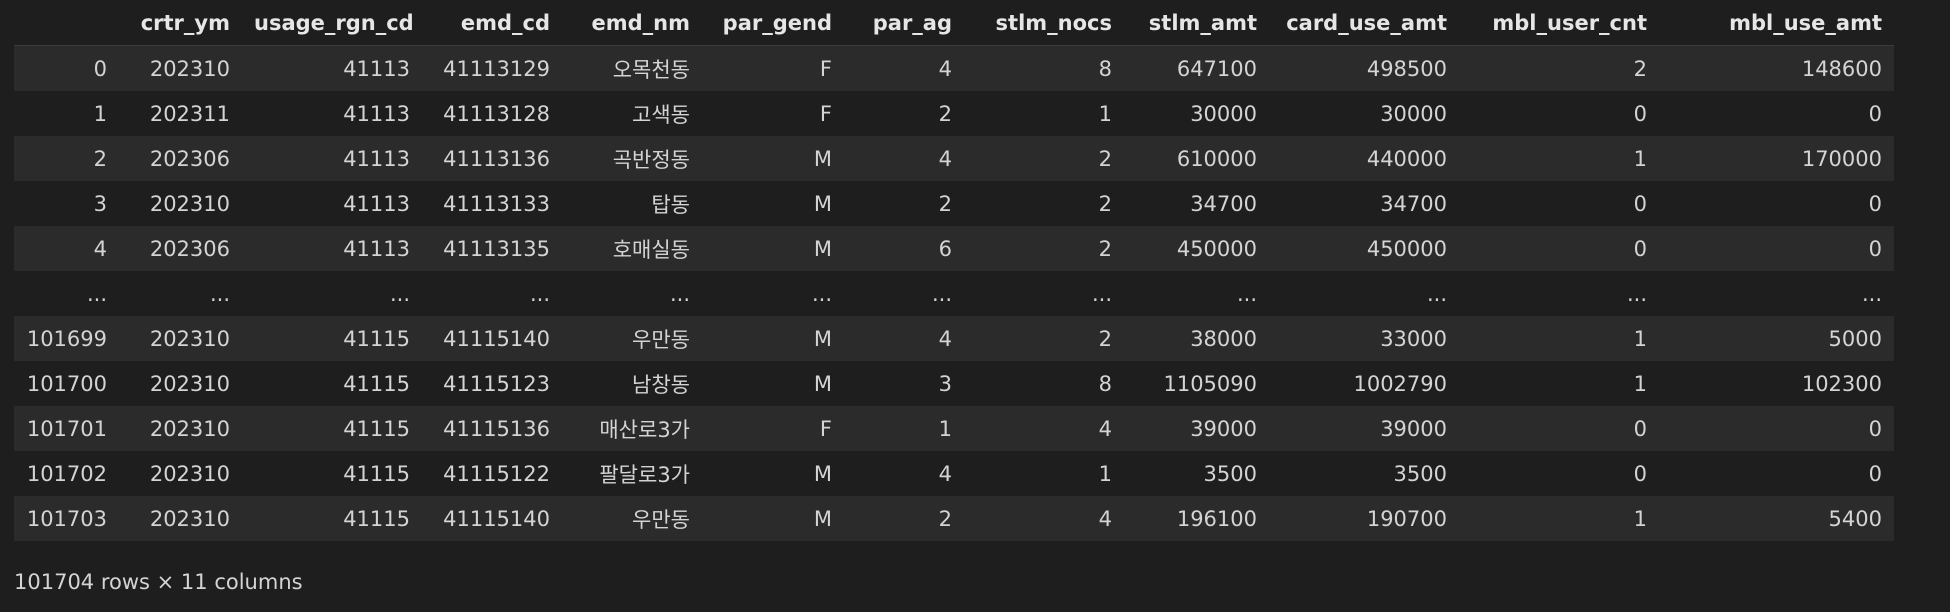 The width and height of the screenshot is (1950, 612). Describe the element at coordinates (1841, 68) in the screenshot. I see `table-cell: 148600` at that location.